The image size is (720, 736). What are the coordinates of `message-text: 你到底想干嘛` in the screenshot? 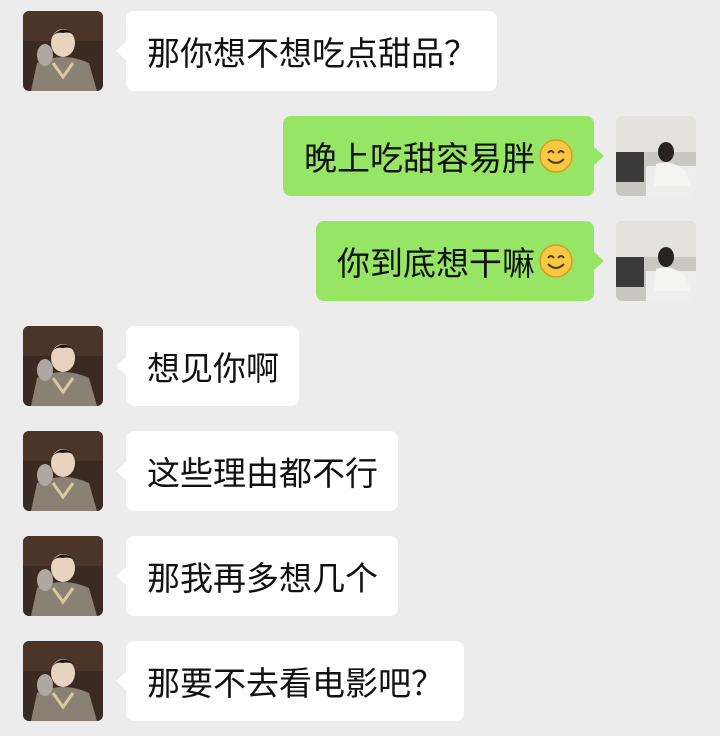 It's located at (436, 263).